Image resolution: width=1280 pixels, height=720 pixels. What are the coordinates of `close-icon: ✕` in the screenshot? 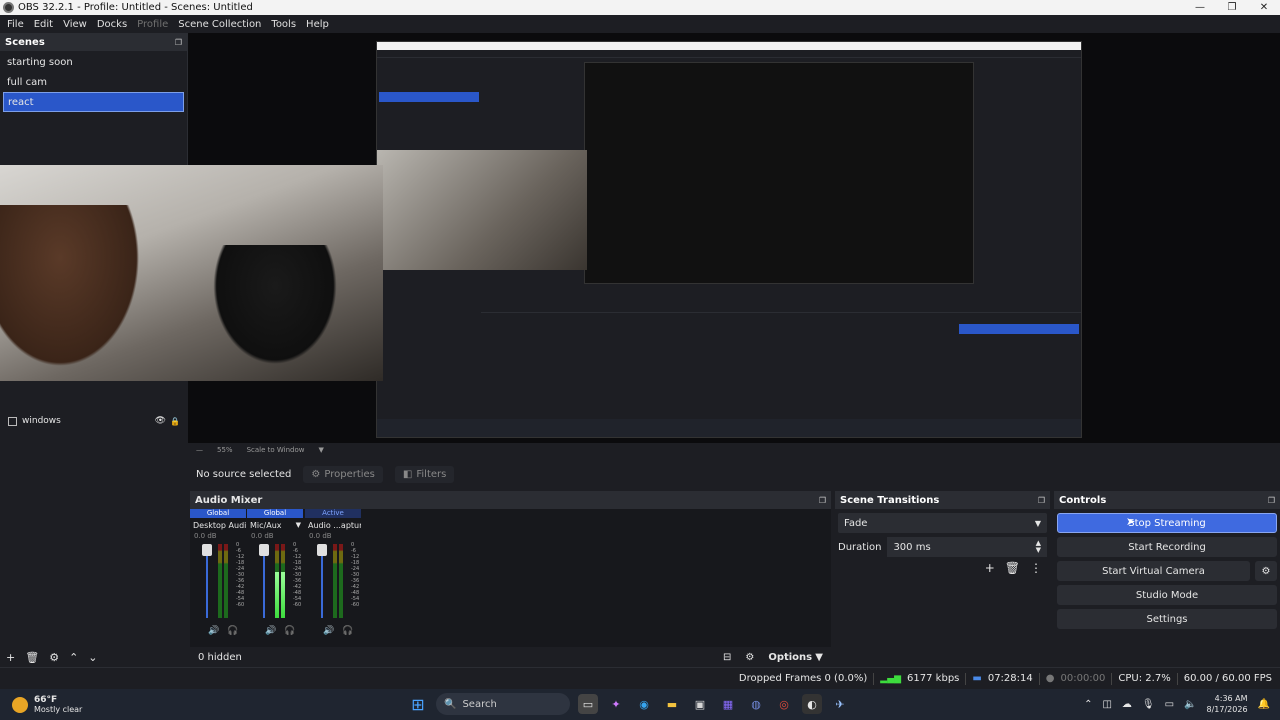 It's located at (1264, 7).